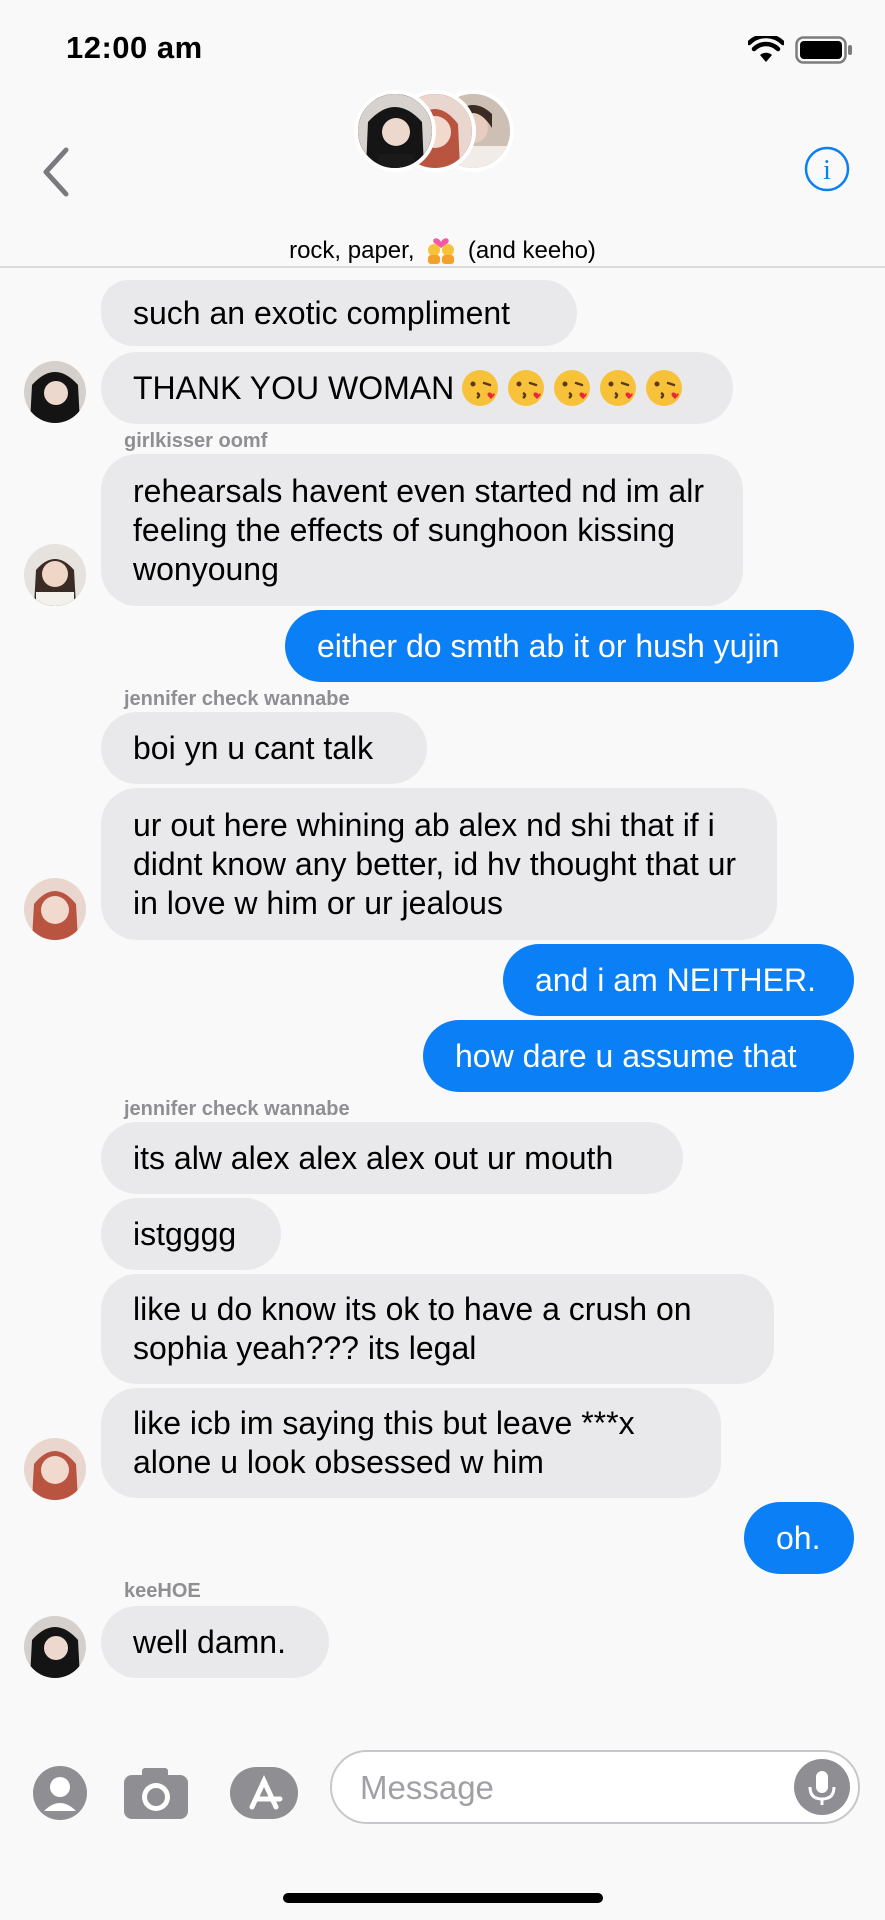 The image size is (885, 1920). What do you see at coordinates (427, 1787) in the screenshot?
I see `message-input-placeholder: Message` at bounding box center [427, 1787].